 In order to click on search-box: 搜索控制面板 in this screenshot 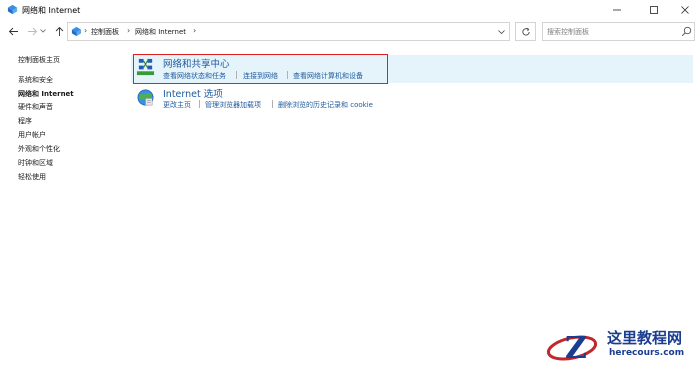, I will do `click(618, 31)`.